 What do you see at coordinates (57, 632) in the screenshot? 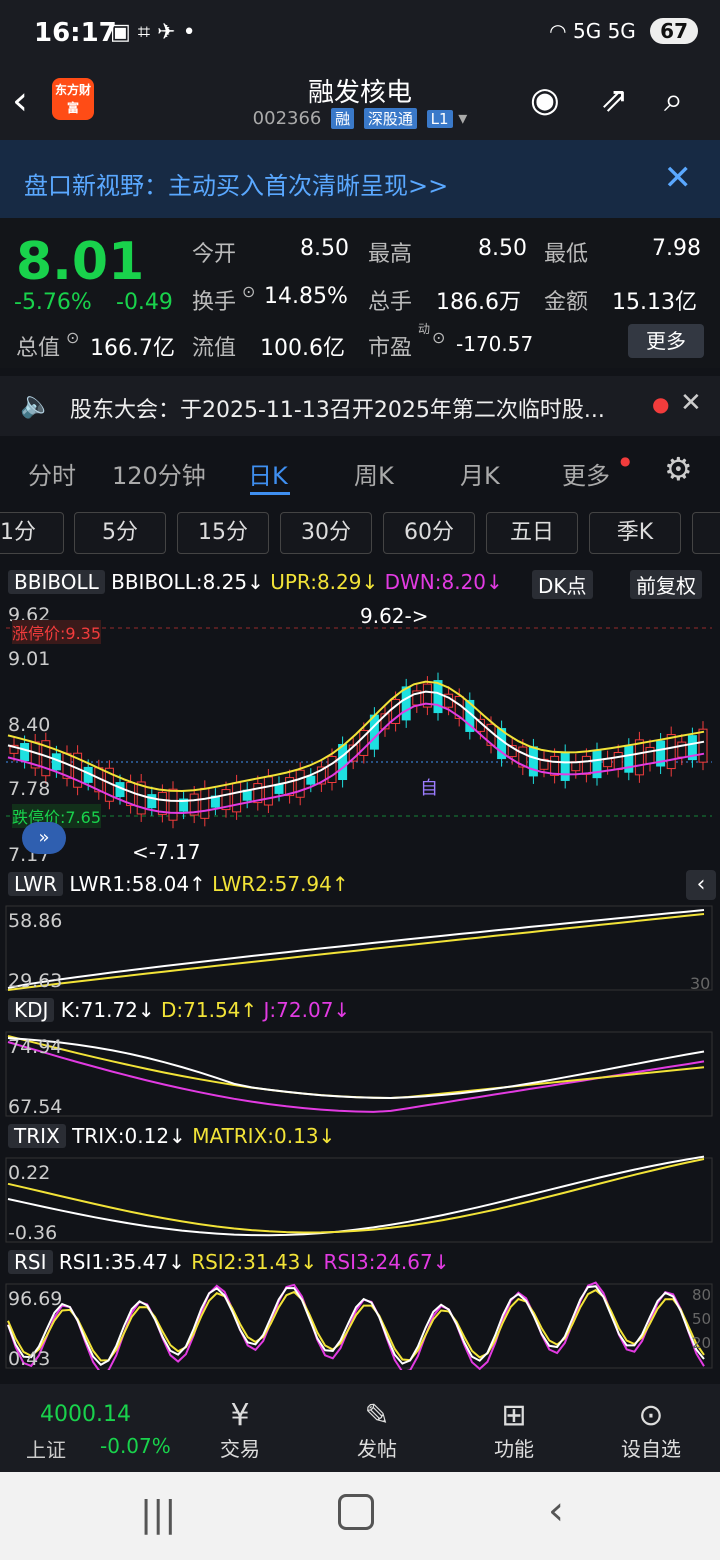
I see `limit-up-label: 涨停价:9.35` at bounding box center [57, 632].